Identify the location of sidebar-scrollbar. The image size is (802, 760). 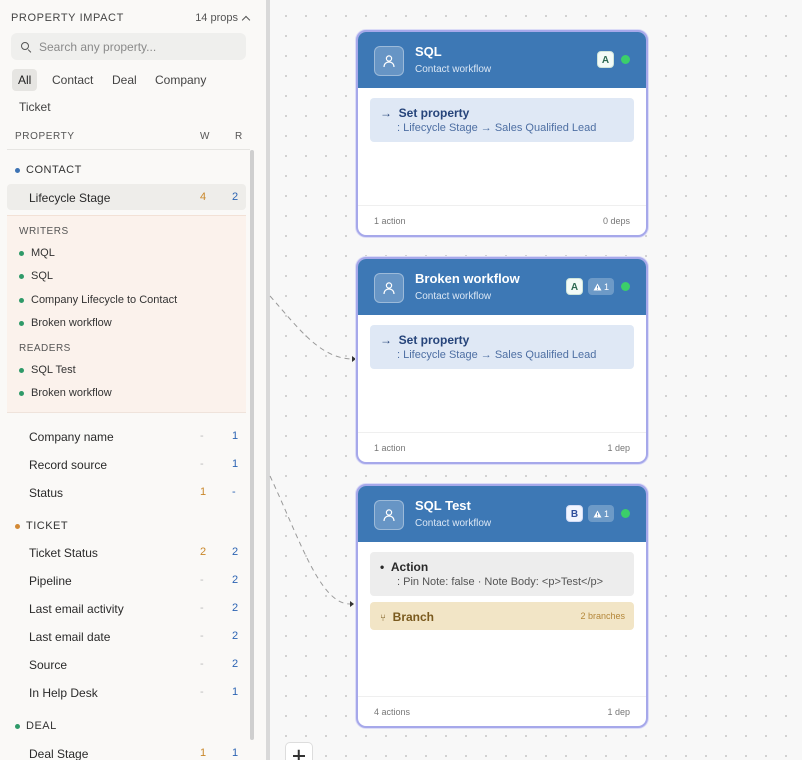
(252, 445).